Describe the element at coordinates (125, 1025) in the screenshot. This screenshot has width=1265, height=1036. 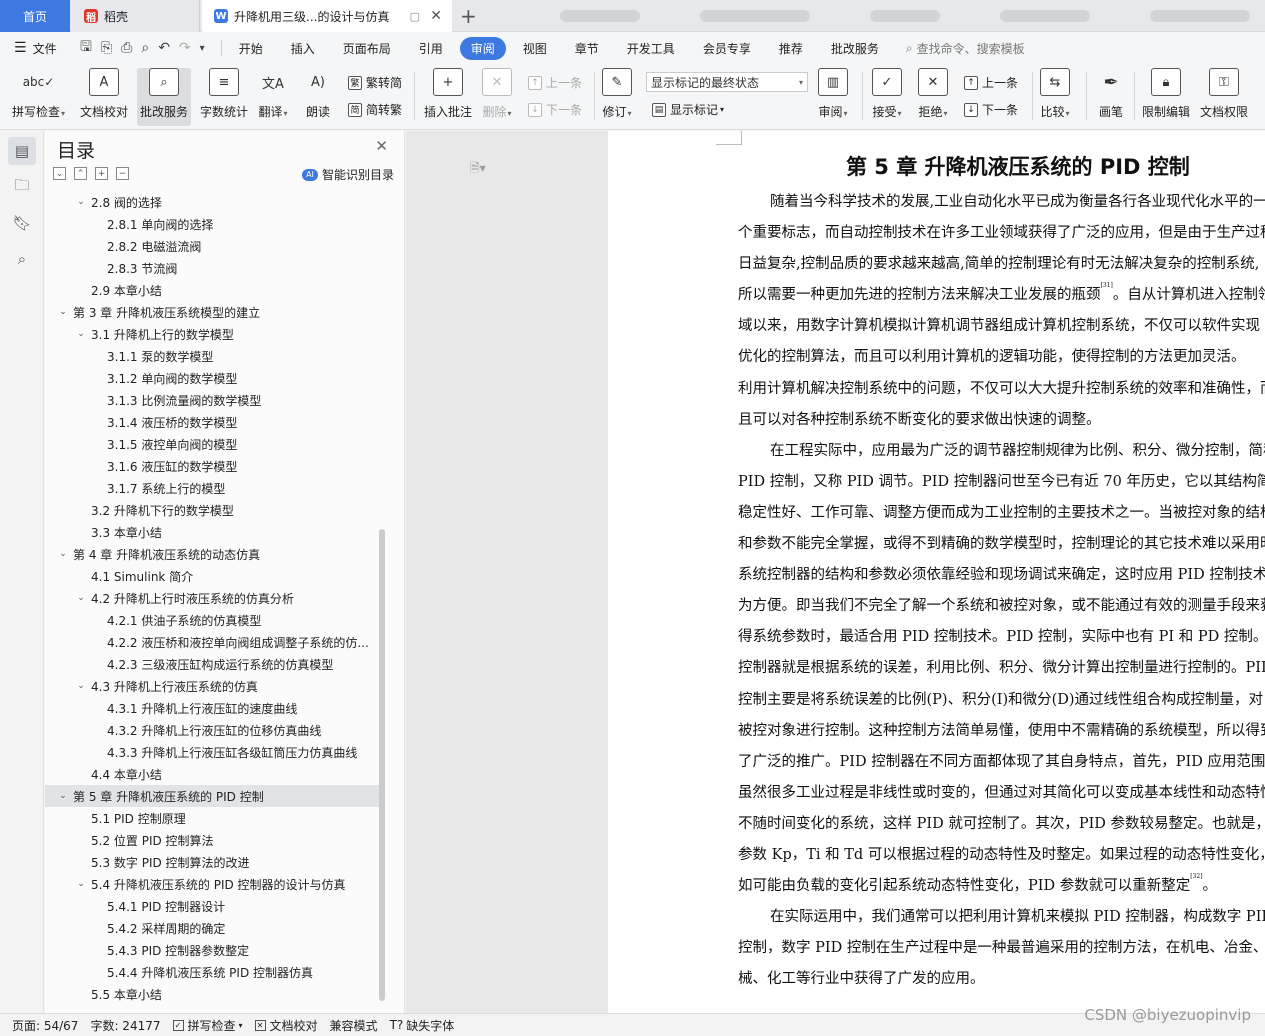
I see `word-count-indicator: 字数: 24177` at that location.